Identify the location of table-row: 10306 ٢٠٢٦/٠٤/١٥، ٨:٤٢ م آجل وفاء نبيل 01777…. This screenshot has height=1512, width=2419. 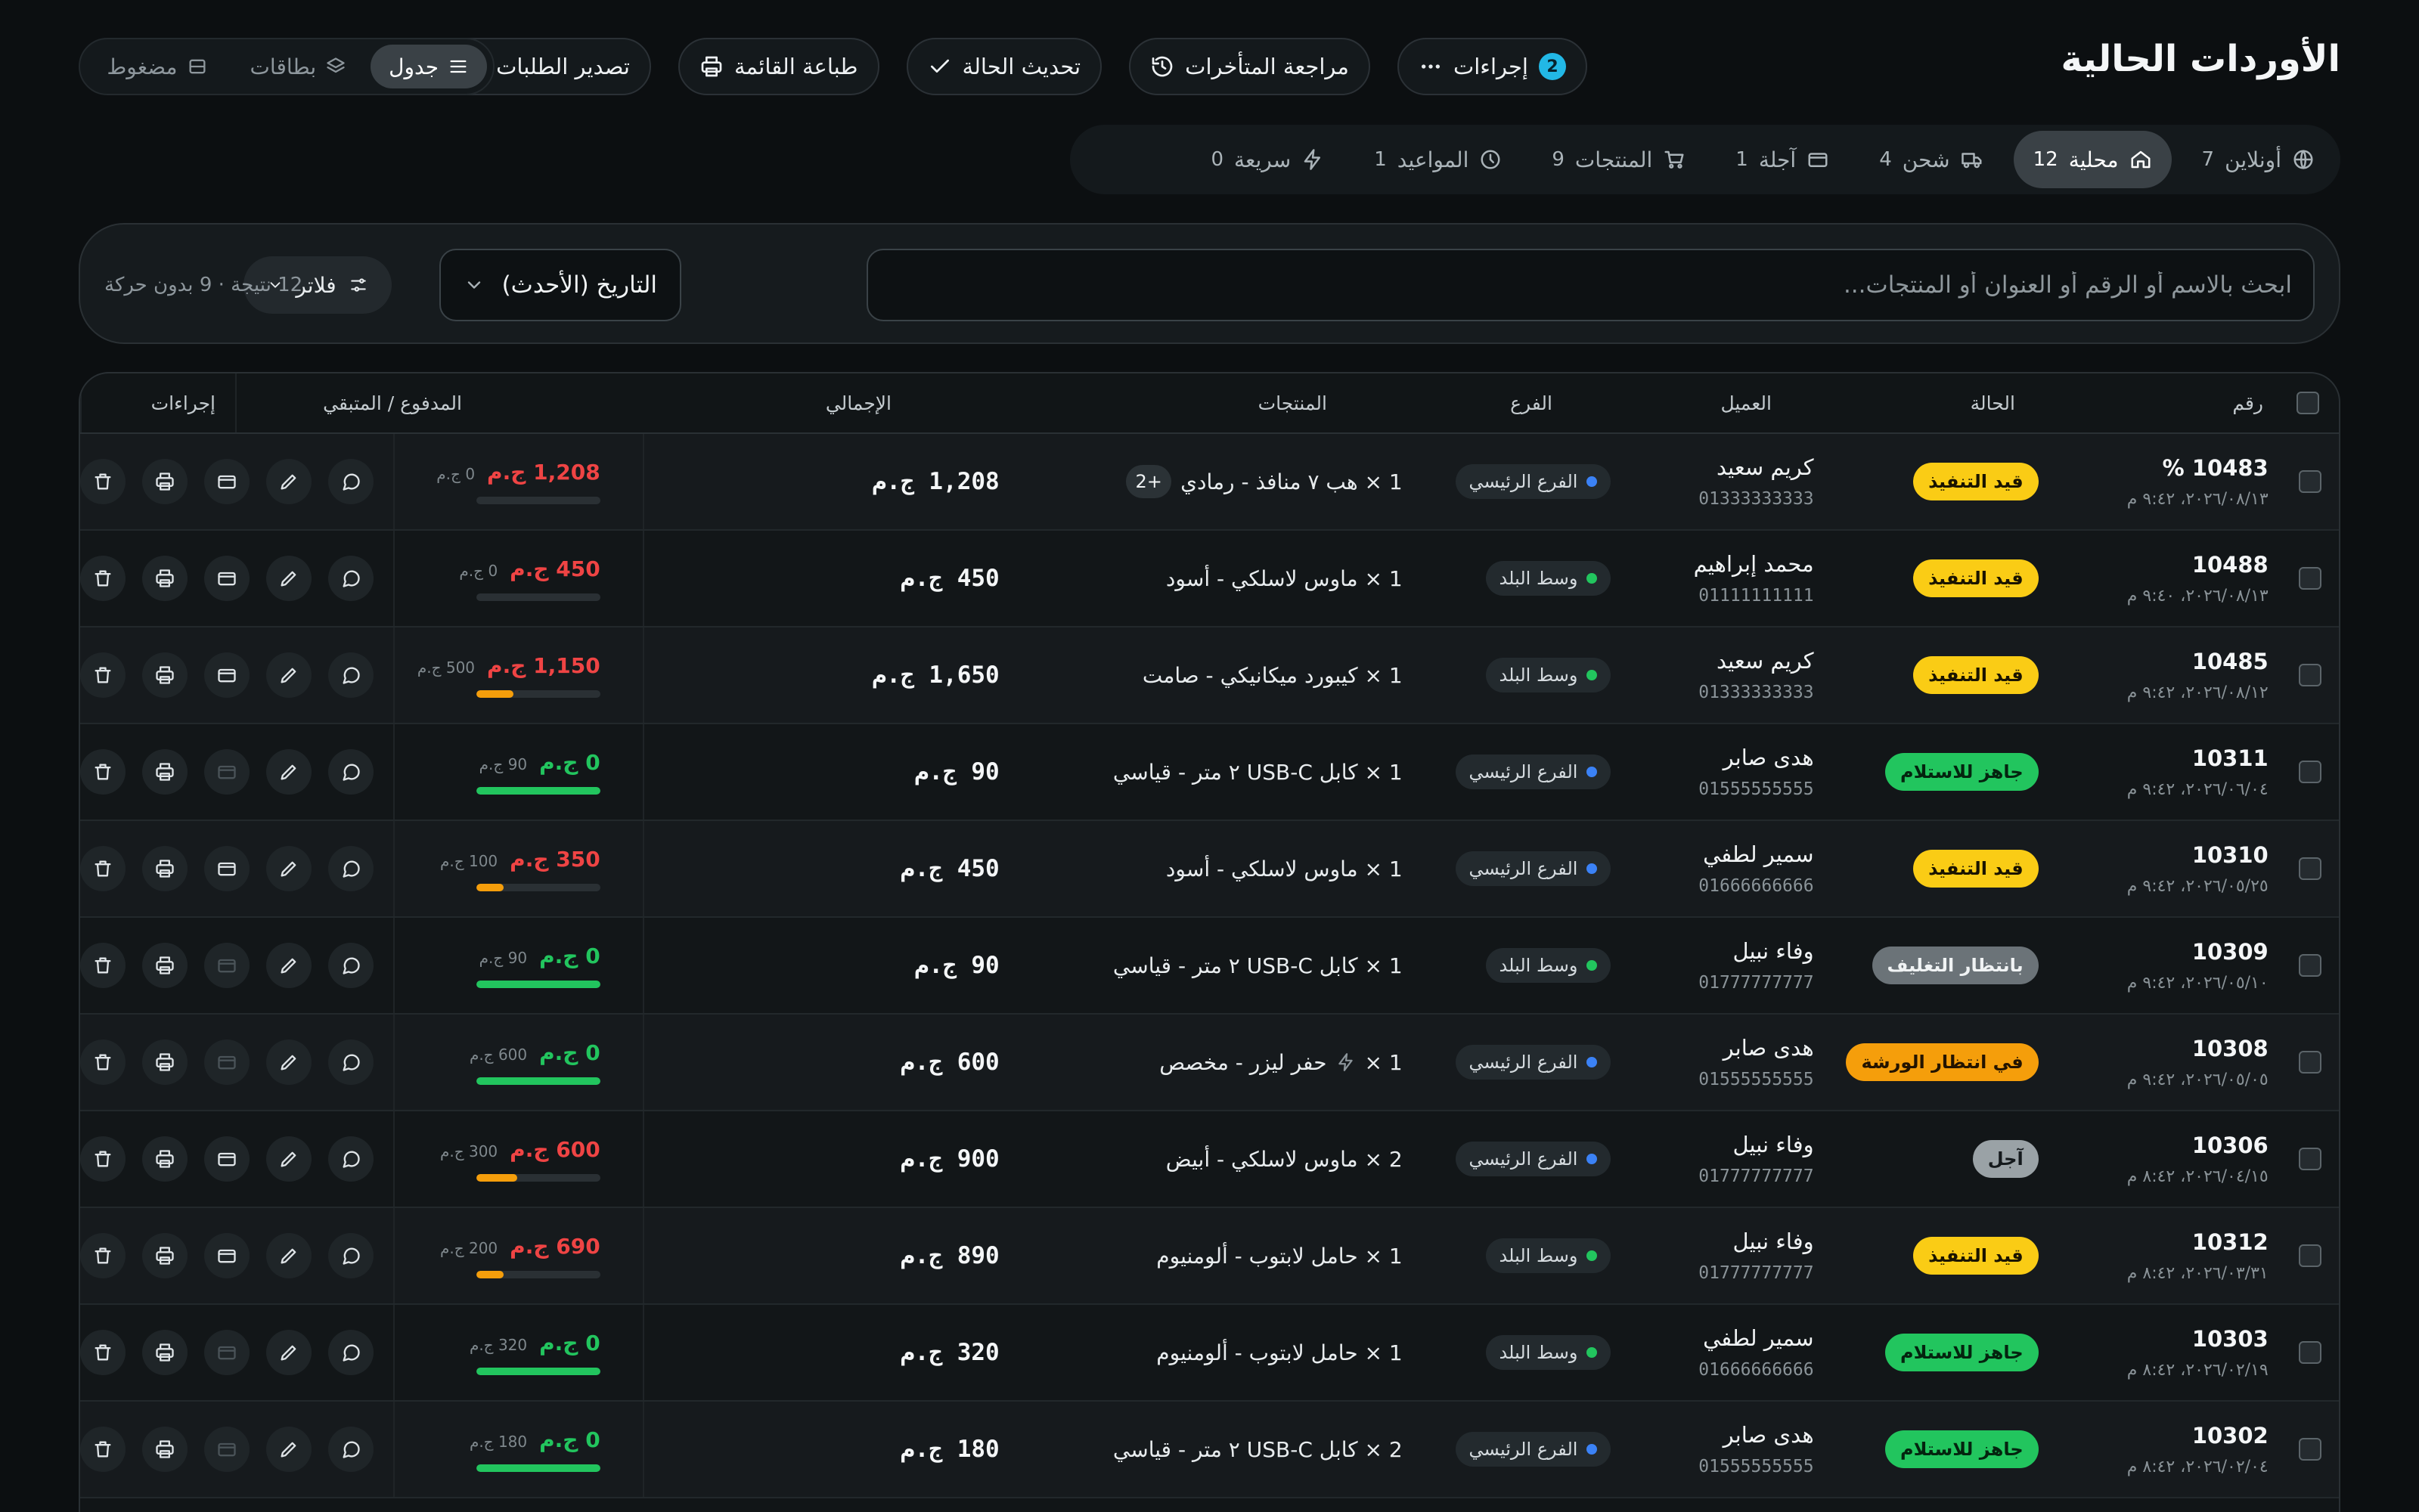
(1209, 1159).